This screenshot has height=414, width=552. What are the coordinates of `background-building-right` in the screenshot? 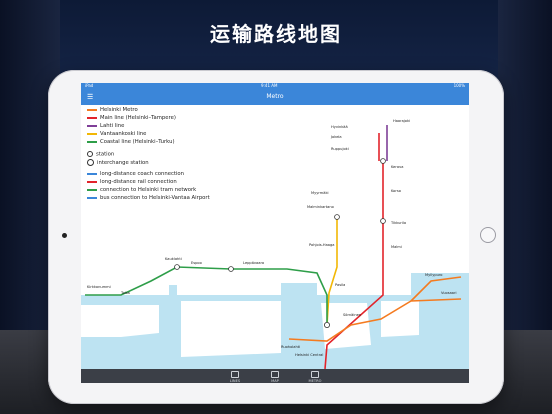 It's located at (525, 180).